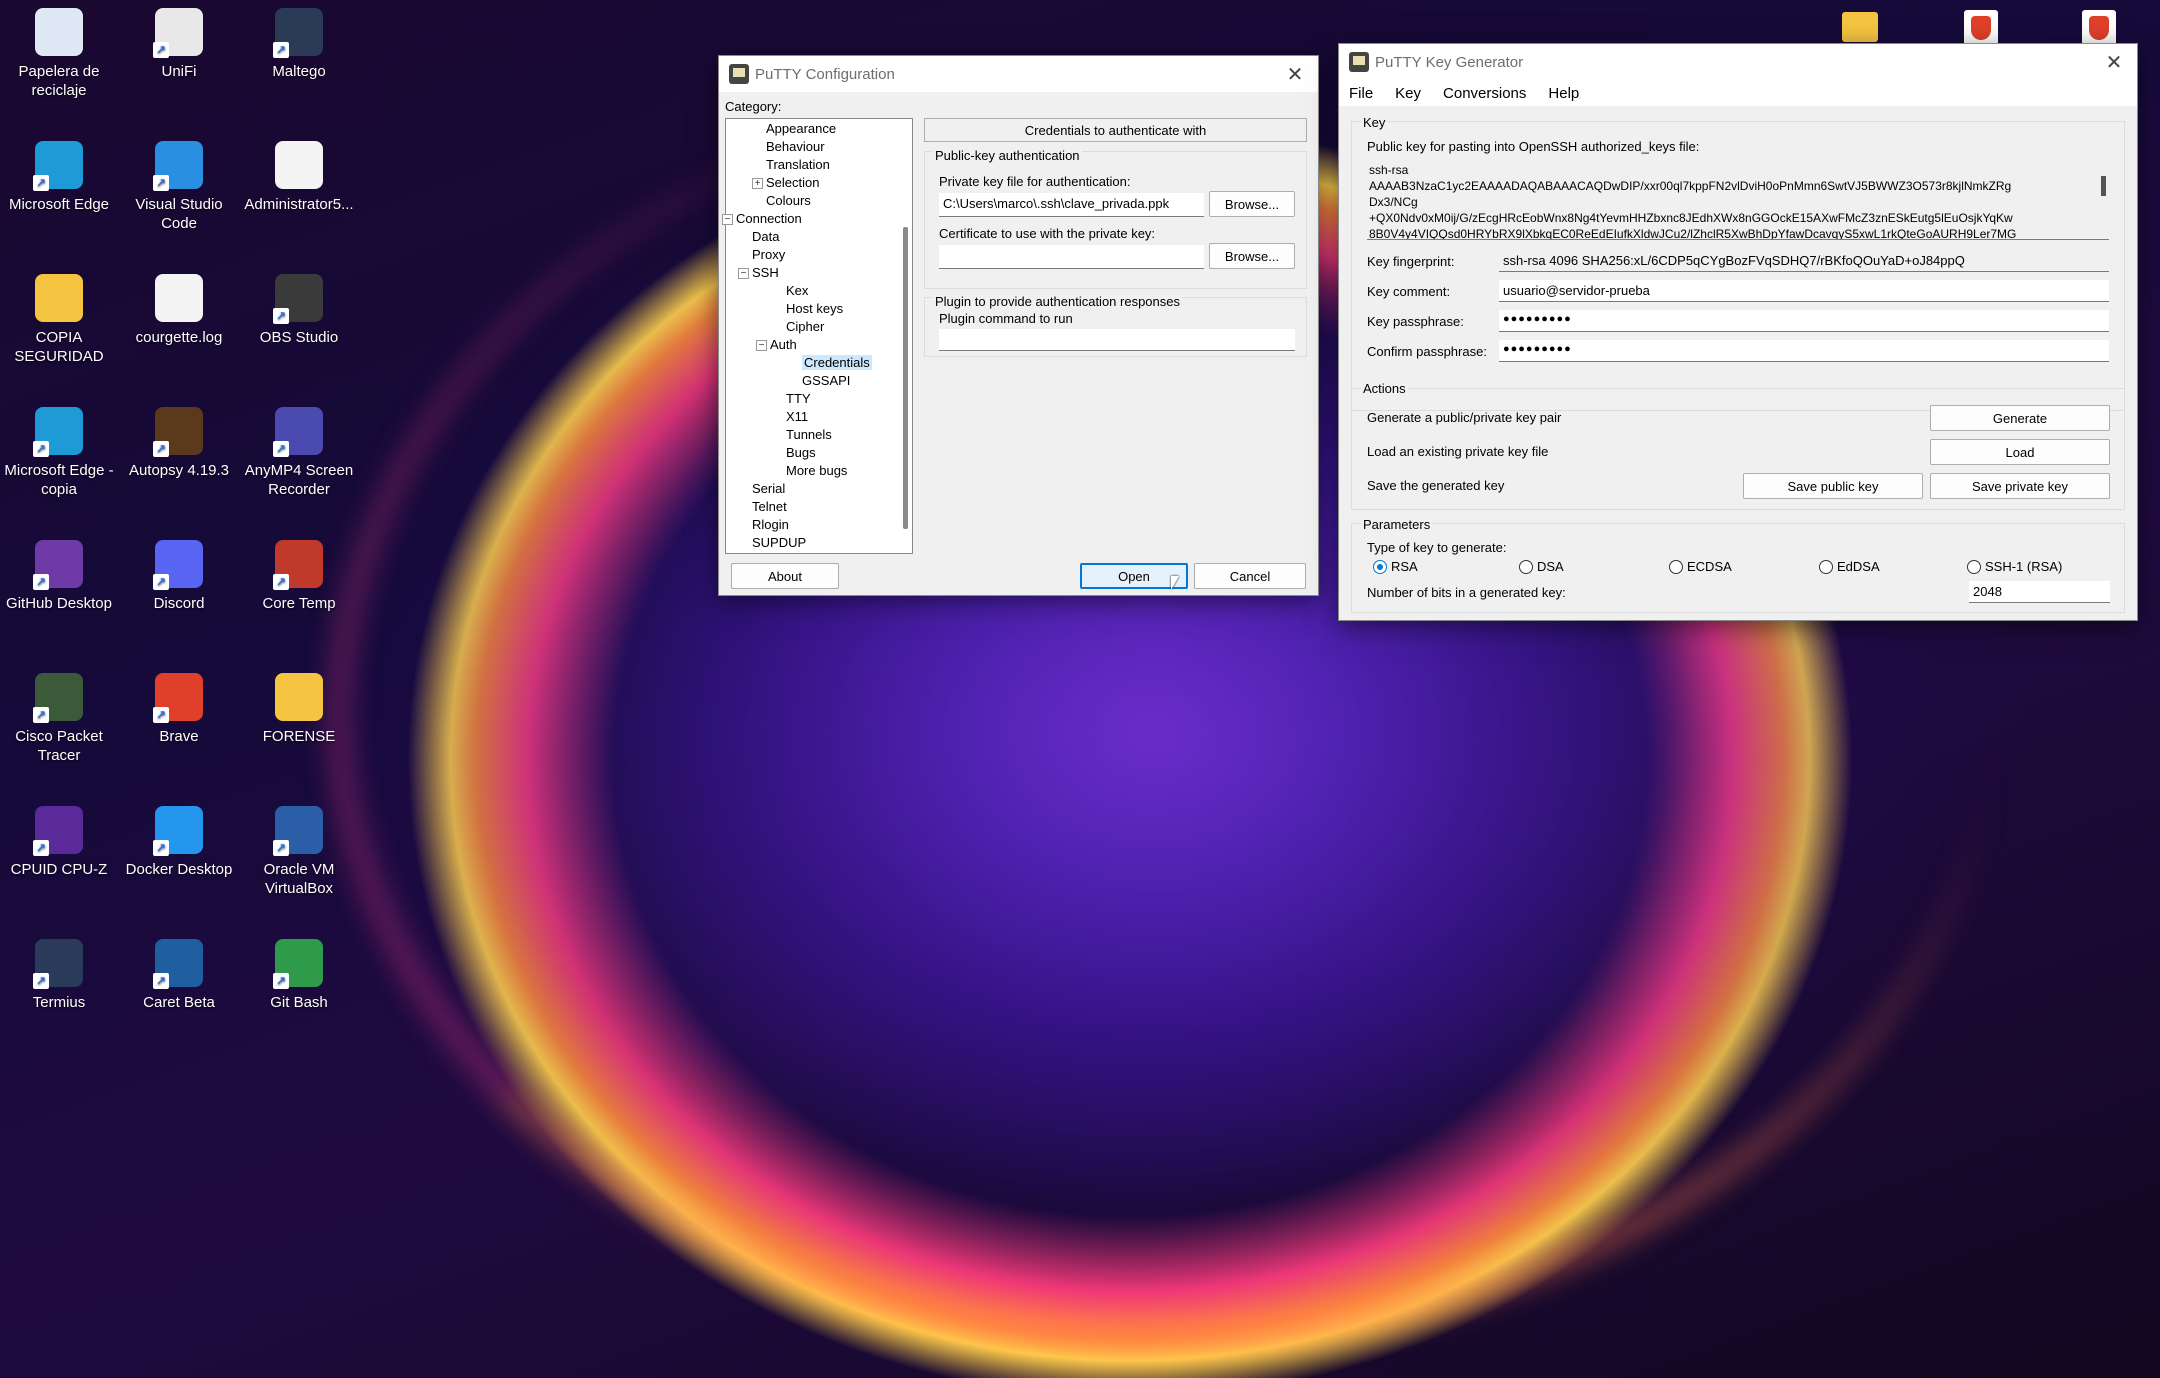 Image resolution: width=2160 pixels, height=1378 pixels. What do you see at coordinates (1397, 524) in the screenshot?
I see `parameters-group-label: Parameters` at bounding box center [1397, 524].